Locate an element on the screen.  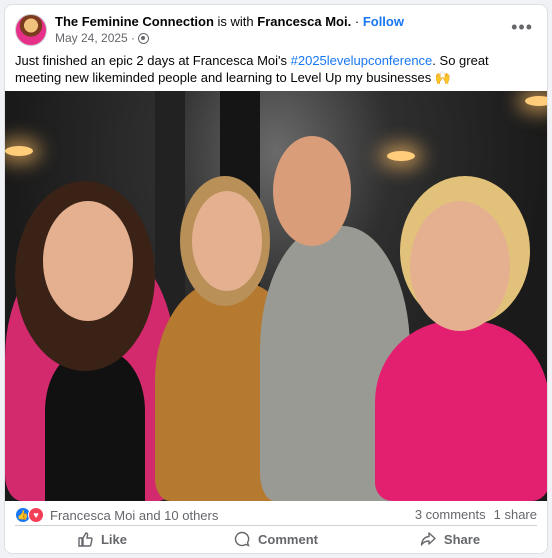
tagged-person: Francesca Moi. is located at coordinates (304, 21).